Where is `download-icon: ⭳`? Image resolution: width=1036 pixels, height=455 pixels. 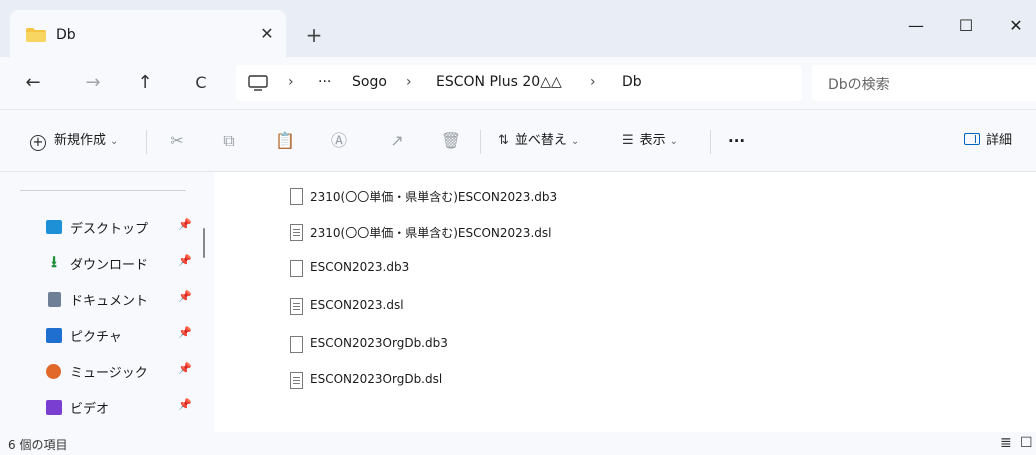 download-icon: ⭳ is located at coordinates (54, 261).